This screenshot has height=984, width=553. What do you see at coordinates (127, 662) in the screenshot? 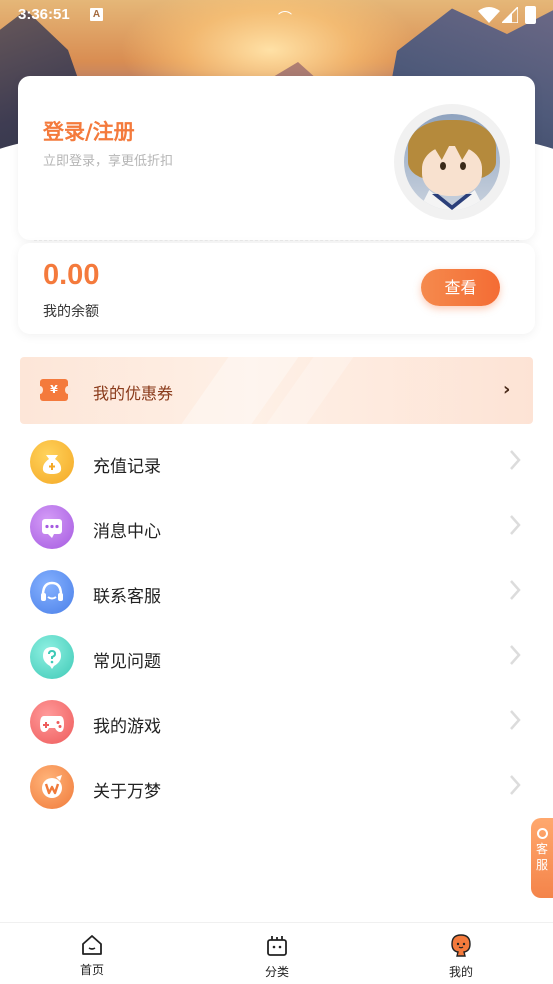
I see `menu-item-label: 常见问题` at bounding box center [127, 662].